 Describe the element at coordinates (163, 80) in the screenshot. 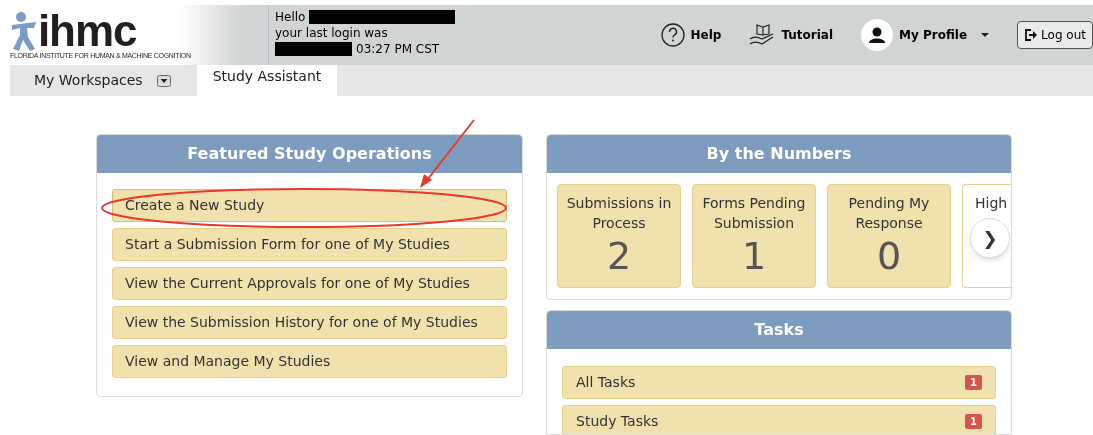

I see `dropdown-icon` at that location.